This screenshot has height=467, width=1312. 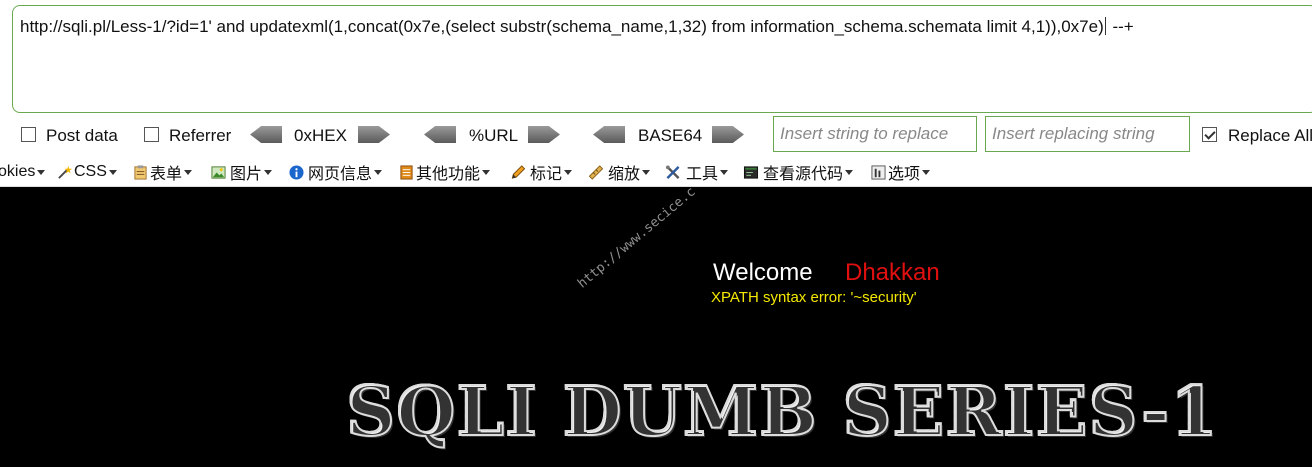 I want to click on options-icon, so click(x=878, y=172).